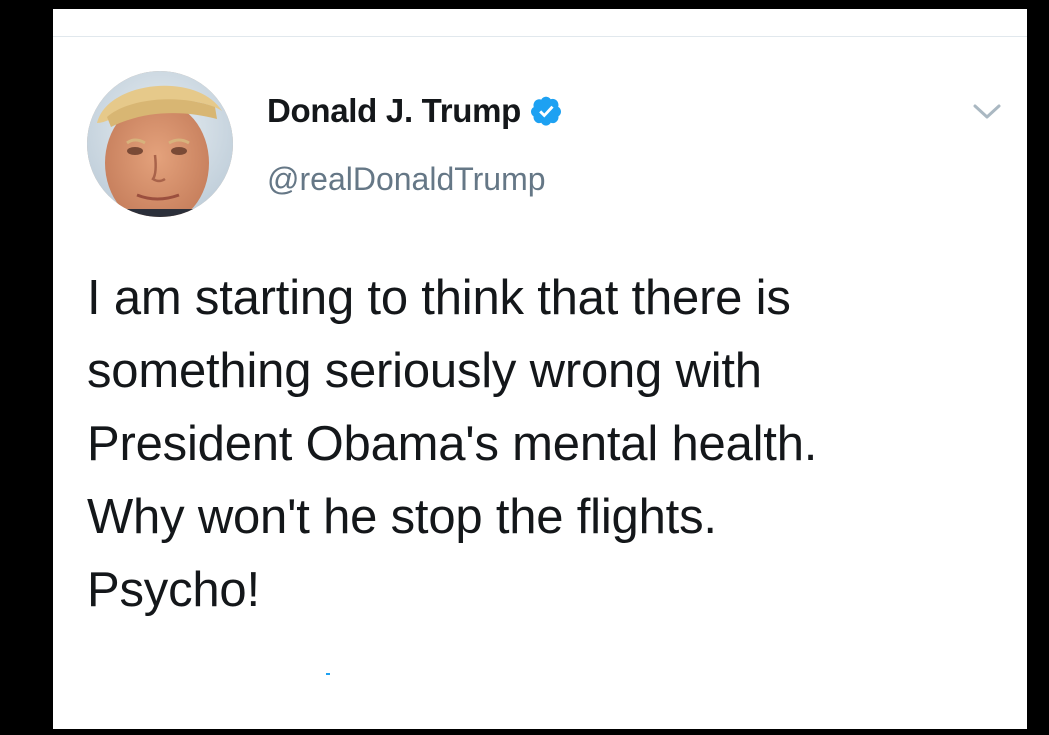 The image size is (1049, 735). Describe the element at coordinates (540, 36) in the screenshot. I see `top-divider` at that location.